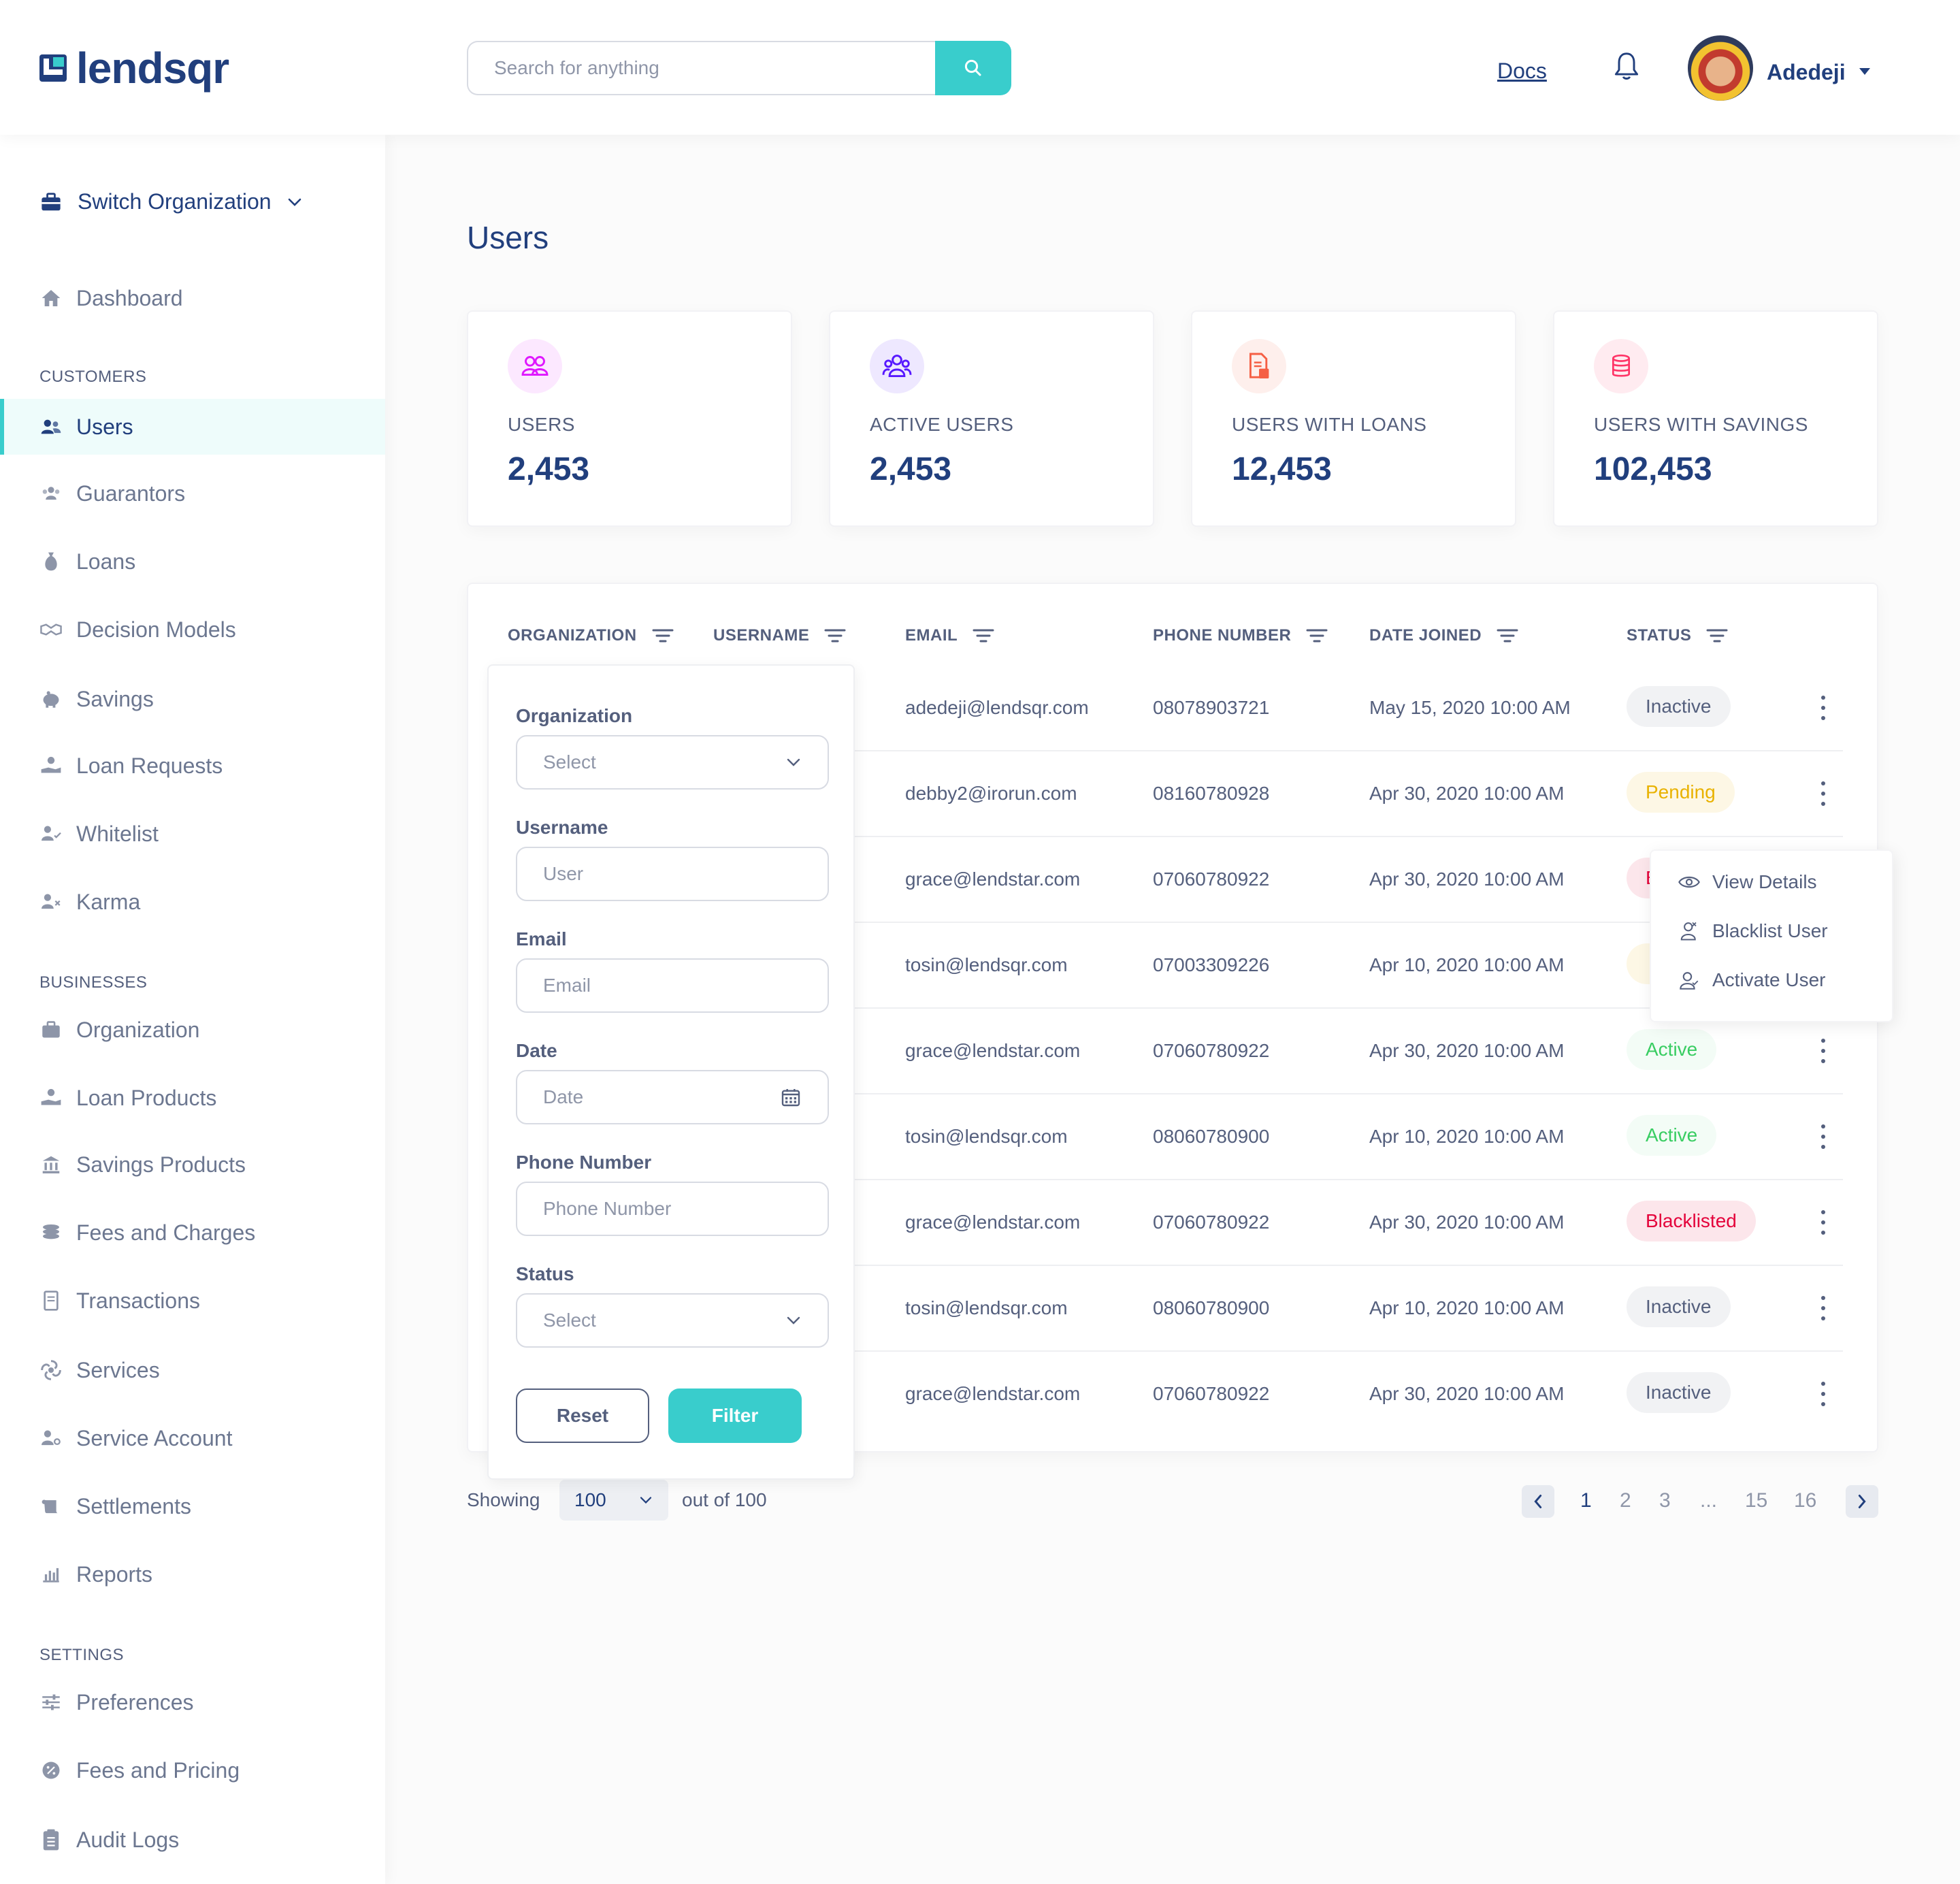  I want to click on chevron-down-icon, so click(793, 1320).